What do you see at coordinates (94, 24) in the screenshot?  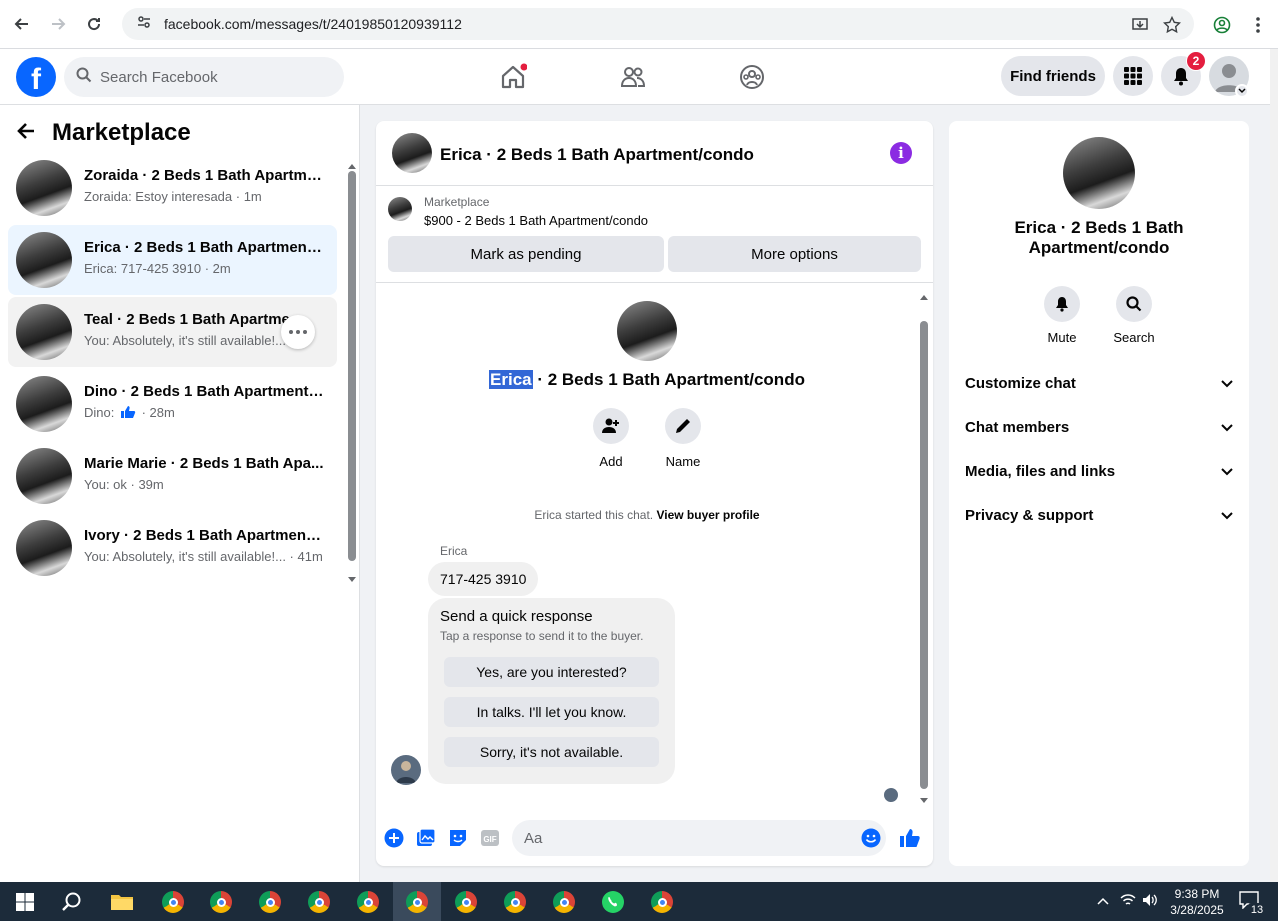 I see `reload-icon` at bounding box center [94, 24].